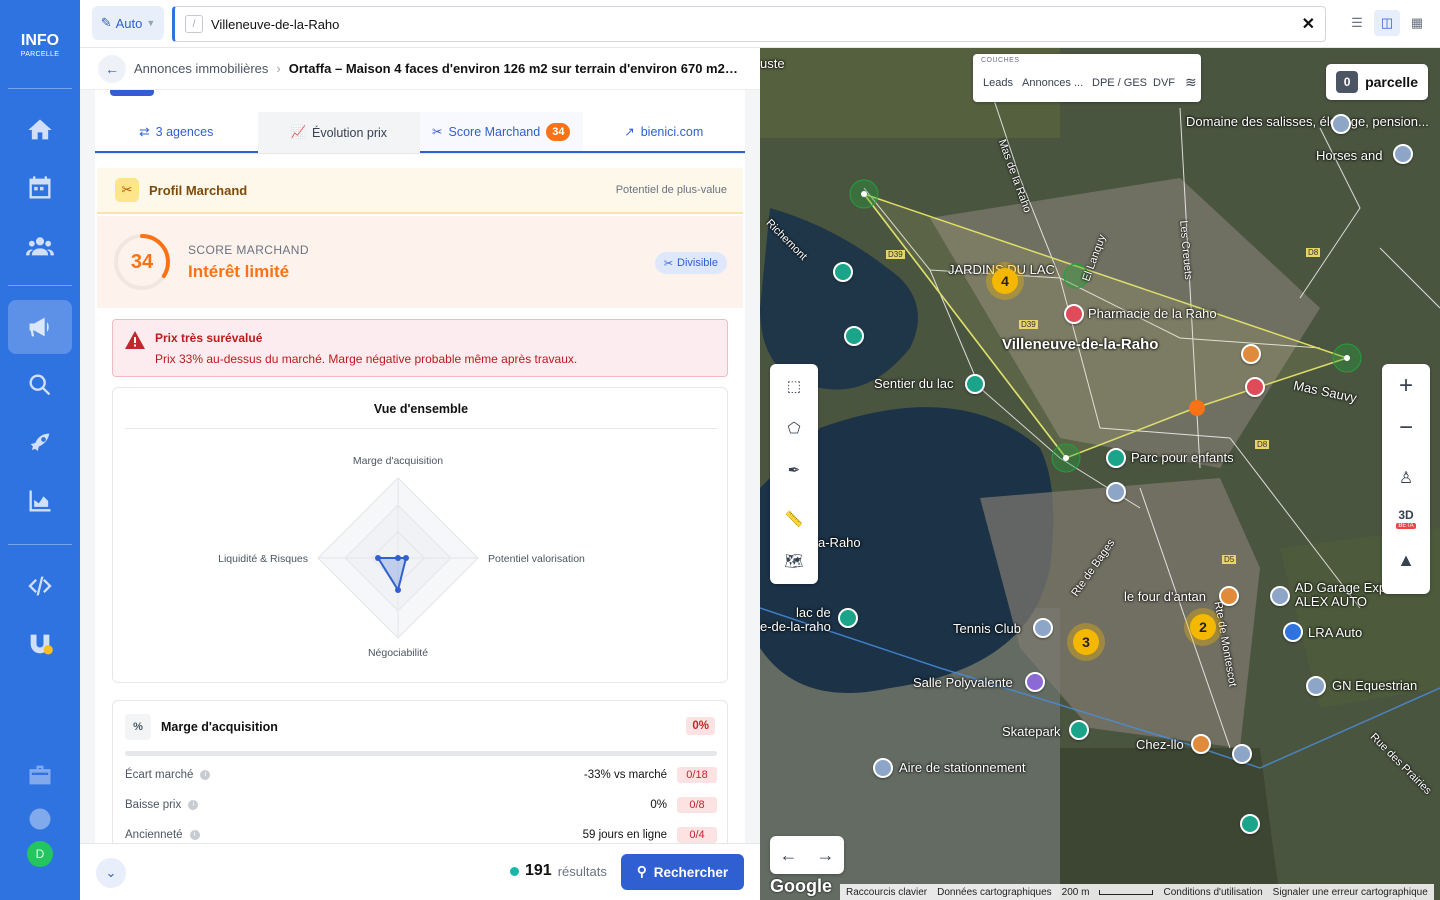 Image resolution: width=1440 pixels, height=900 pixels. What do you see at coordinates (40, 854) in the screenshot?
I see `user-avatar: D` at bounding box center [40, 854].